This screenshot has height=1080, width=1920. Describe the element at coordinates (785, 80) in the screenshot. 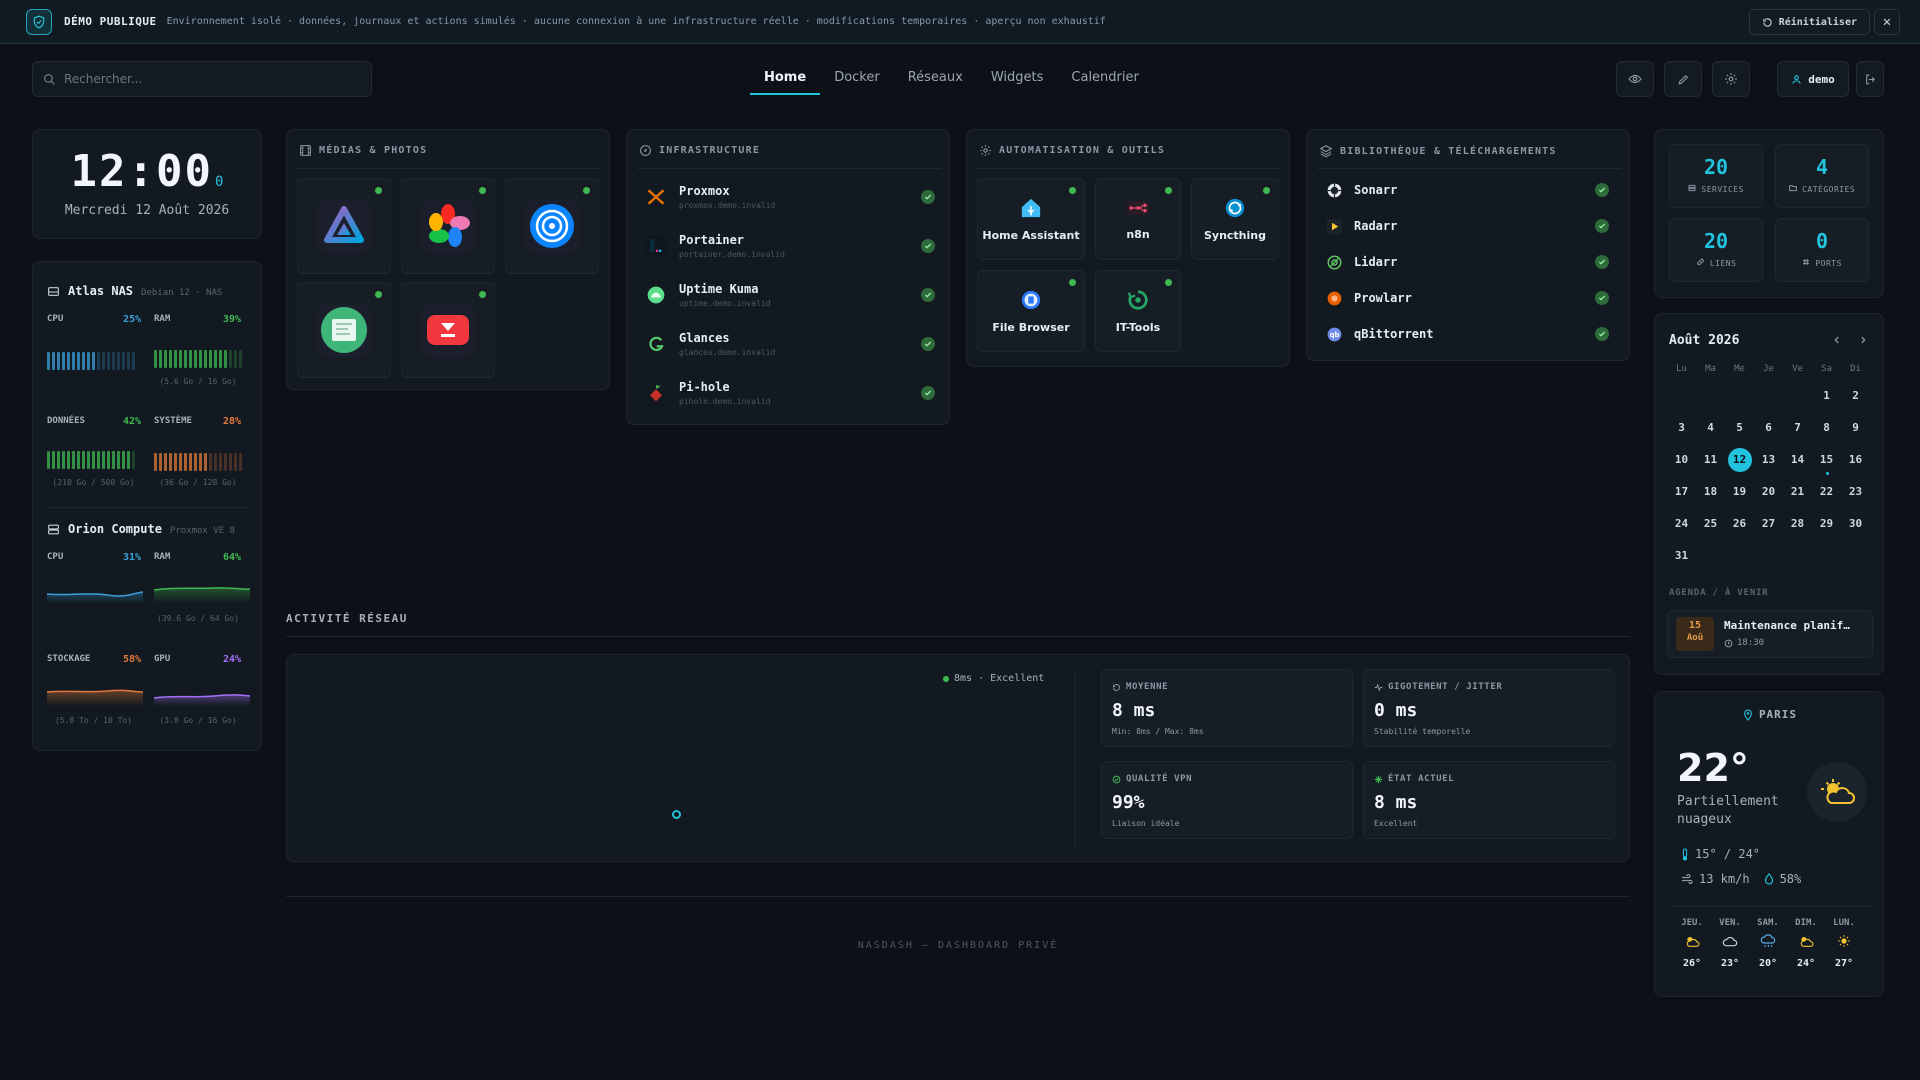

I see `tab-home: Home` at that location.